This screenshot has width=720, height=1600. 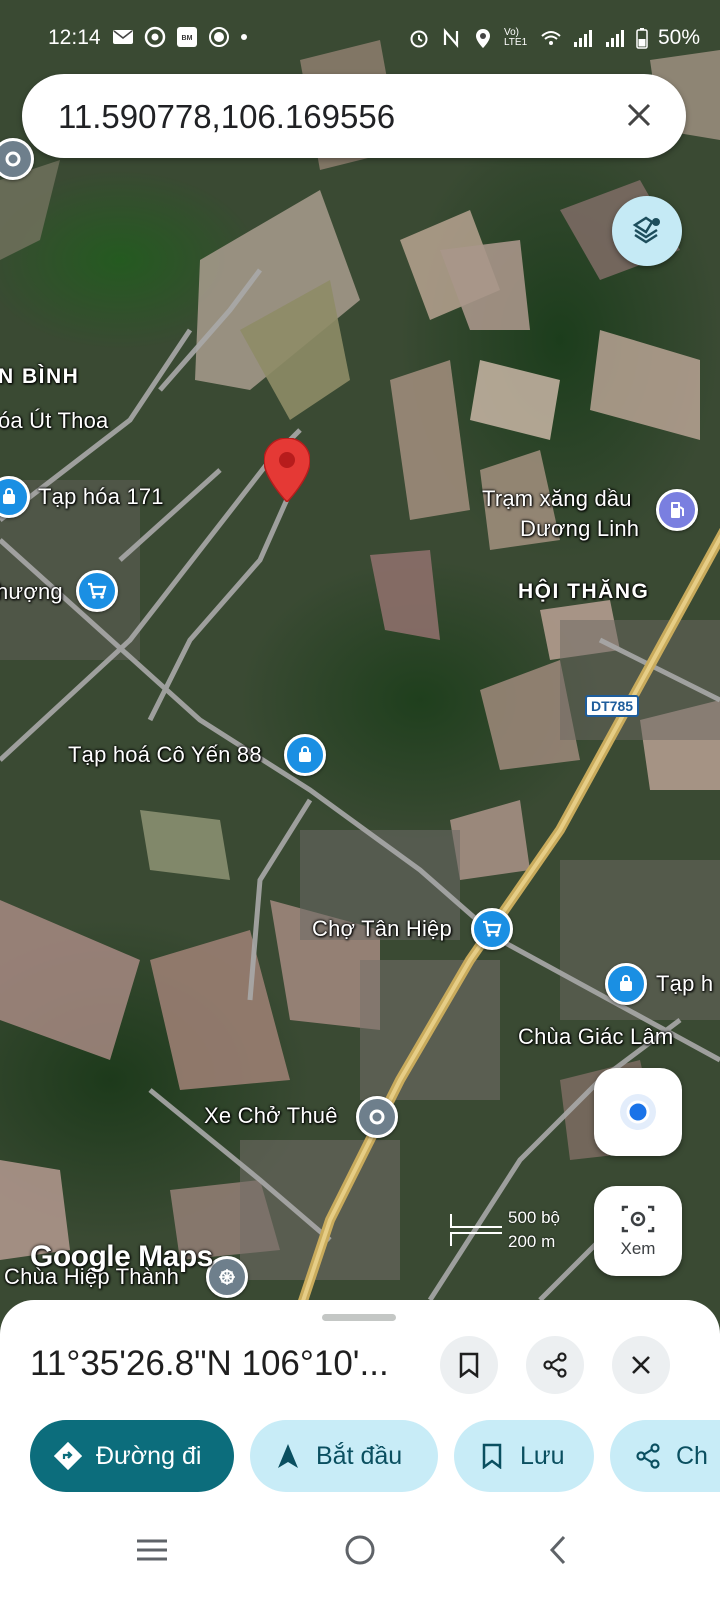 I want to click on search-input: 11.590778,106.169556, so click(x=226, y=117).